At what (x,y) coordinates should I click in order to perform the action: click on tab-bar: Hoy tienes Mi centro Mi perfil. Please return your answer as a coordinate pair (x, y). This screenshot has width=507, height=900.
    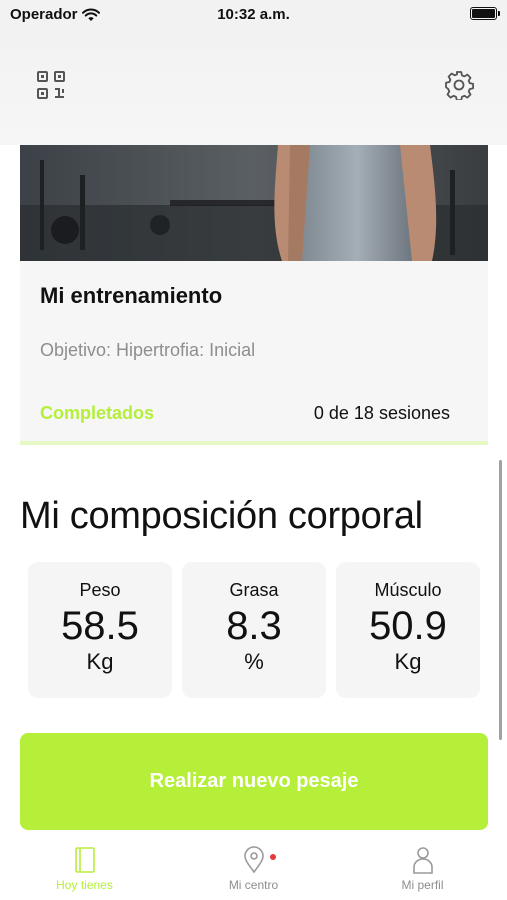
    Looking at the image, I should click on (253, 870).